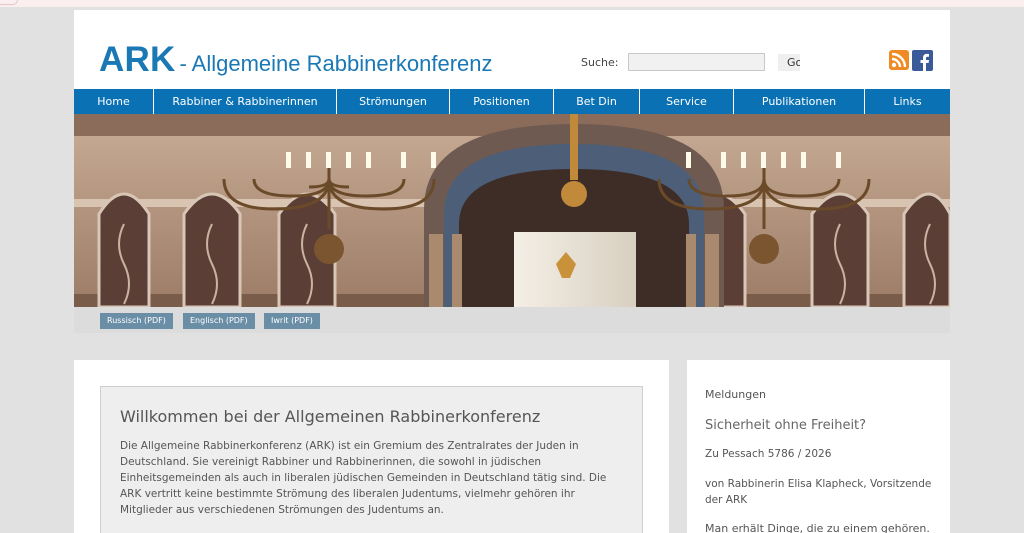 The height and width of the screenshot is (533, 1024). I want to click on search-label: Suche:, so click(600, 62).